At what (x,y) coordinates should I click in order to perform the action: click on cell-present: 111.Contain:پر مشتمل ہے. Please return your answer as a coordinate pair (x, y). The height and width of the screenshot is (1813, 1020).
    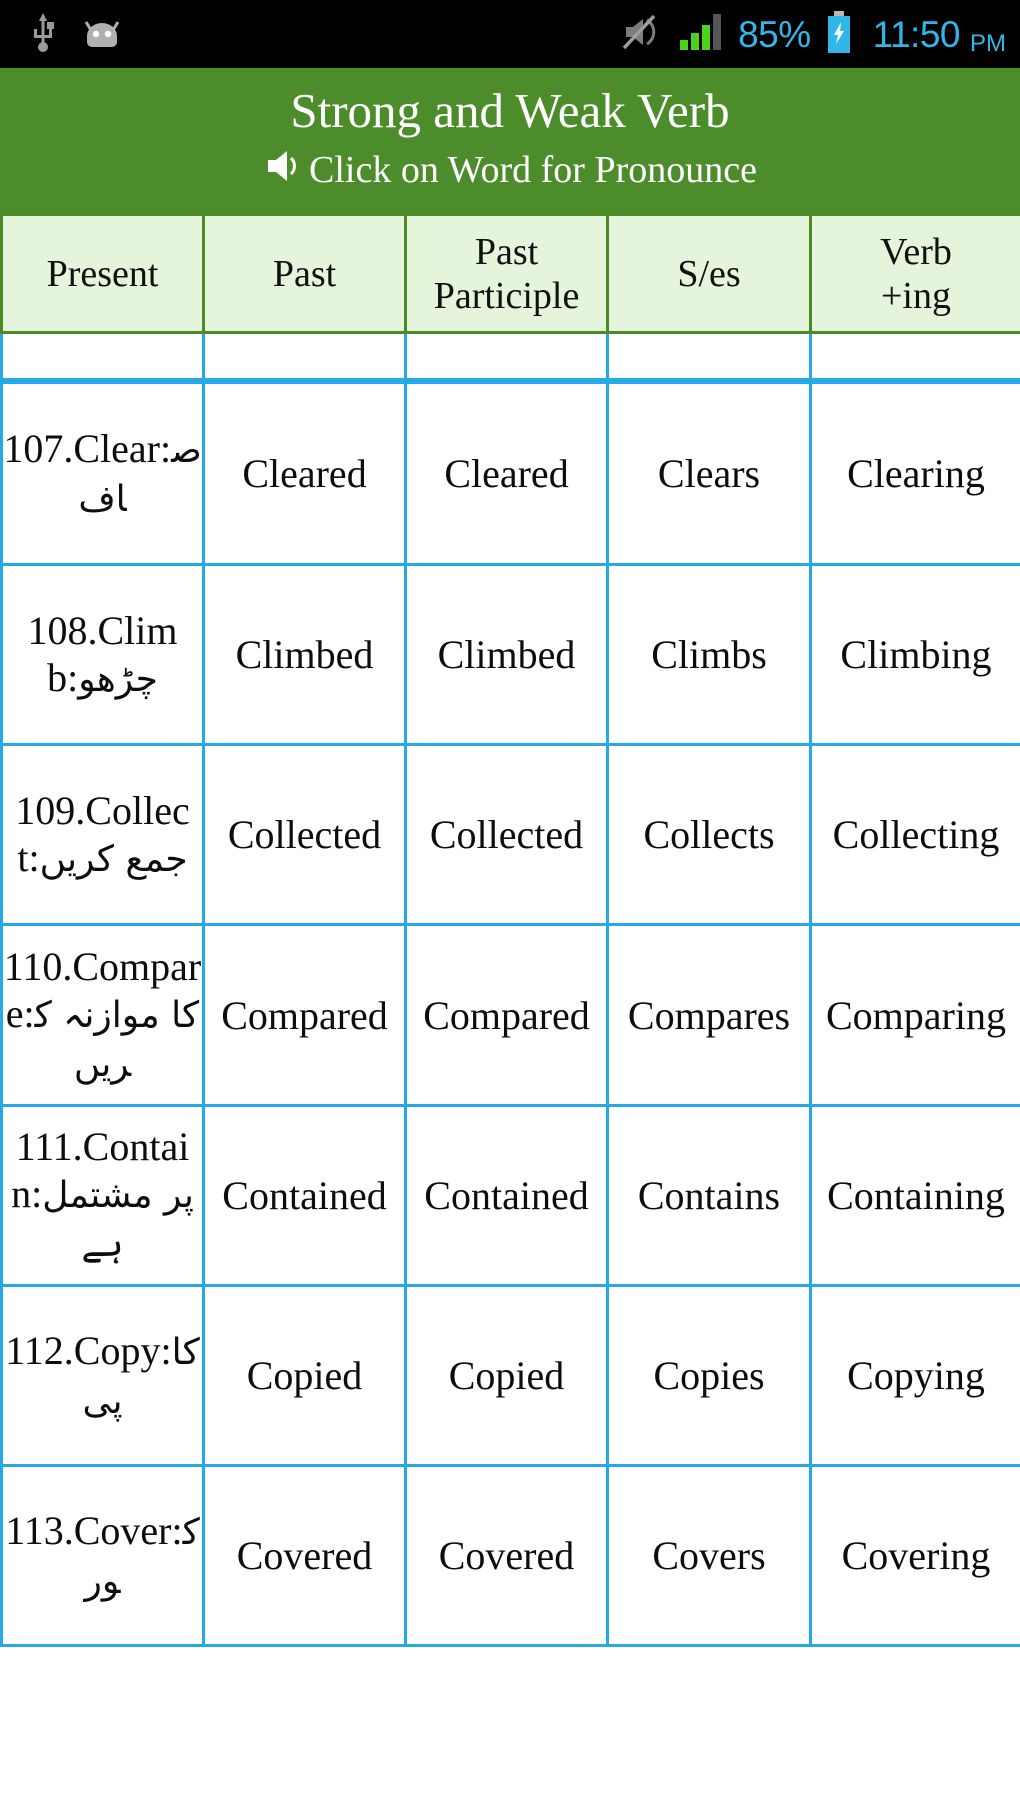
    Looking at the image, I should click on (102, 1195).